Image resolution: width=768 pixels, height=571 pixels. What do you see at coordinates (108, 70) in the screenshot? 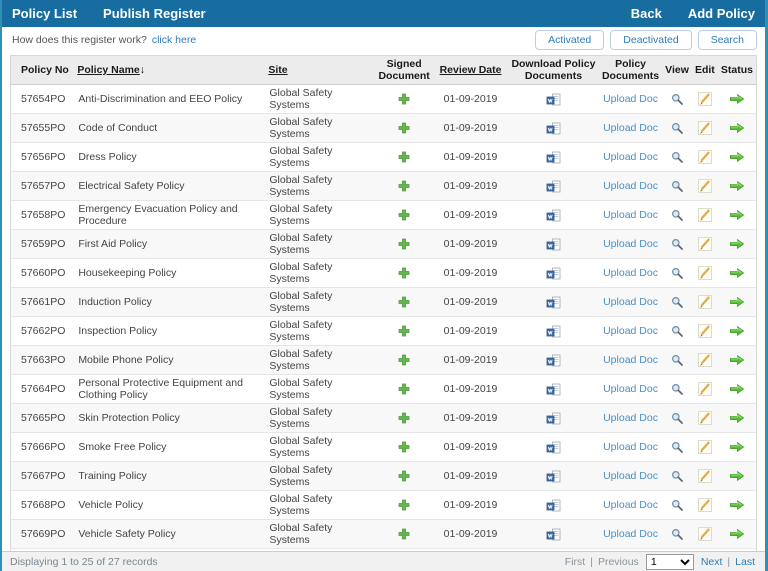
I see `policy-name-sort-link: Policy Name` at bounding box center [108, 70].